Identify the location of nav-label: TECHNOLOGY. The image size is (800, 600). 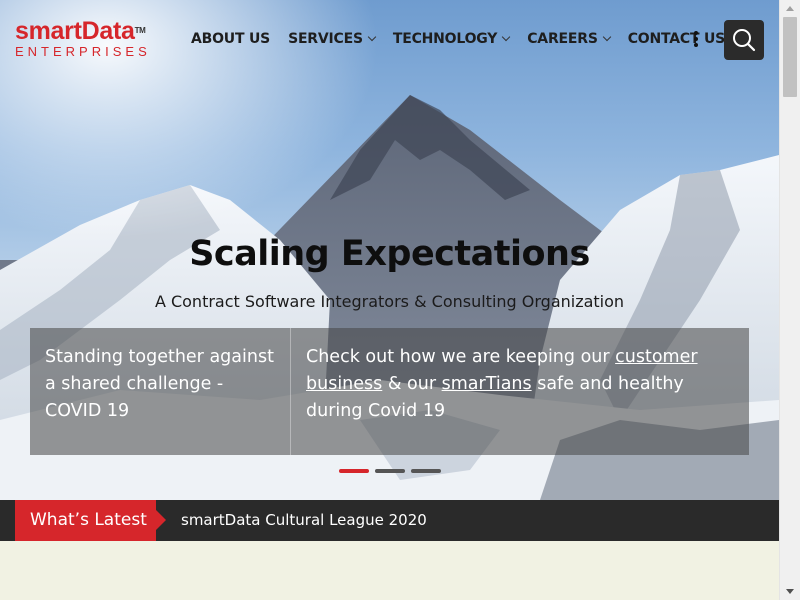
(445, 39).